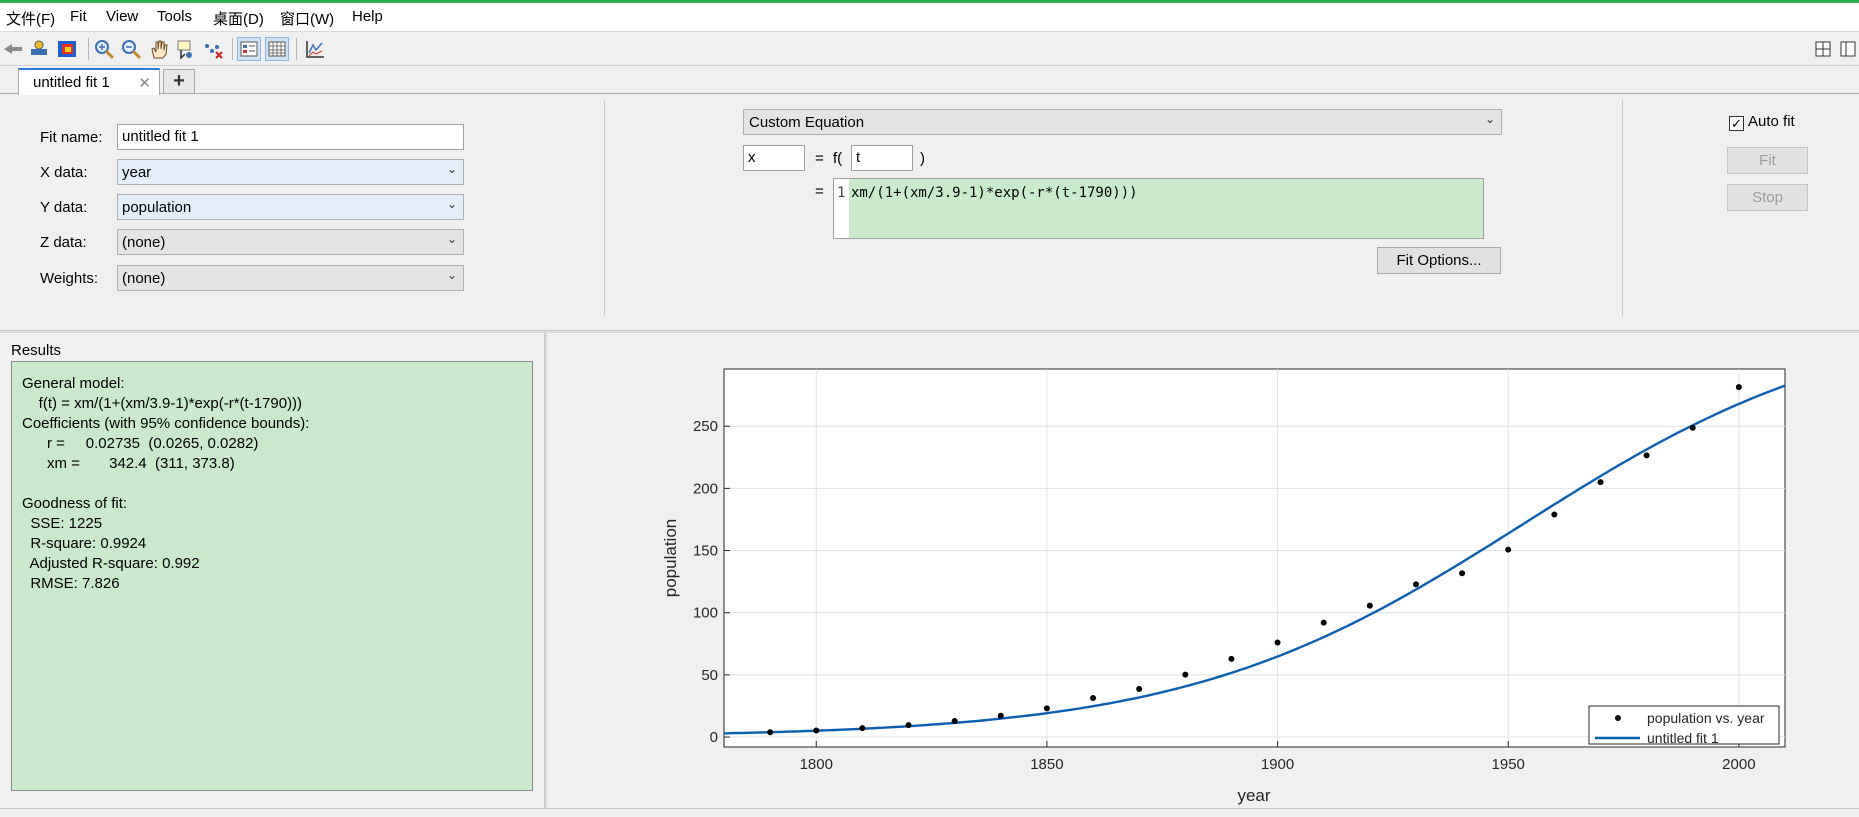 This screenshot has height=817, width=1859. What do you see at coordinates (922, 158) in the screenshot?
I see `function-close: )` at bounding box center [922, 158].